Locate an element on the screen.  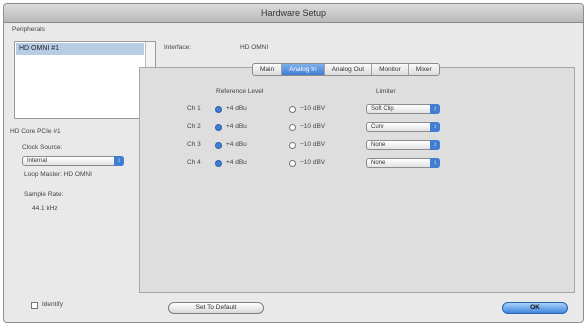
channel-label: Ch 2 is located at coordinates (194, 126).